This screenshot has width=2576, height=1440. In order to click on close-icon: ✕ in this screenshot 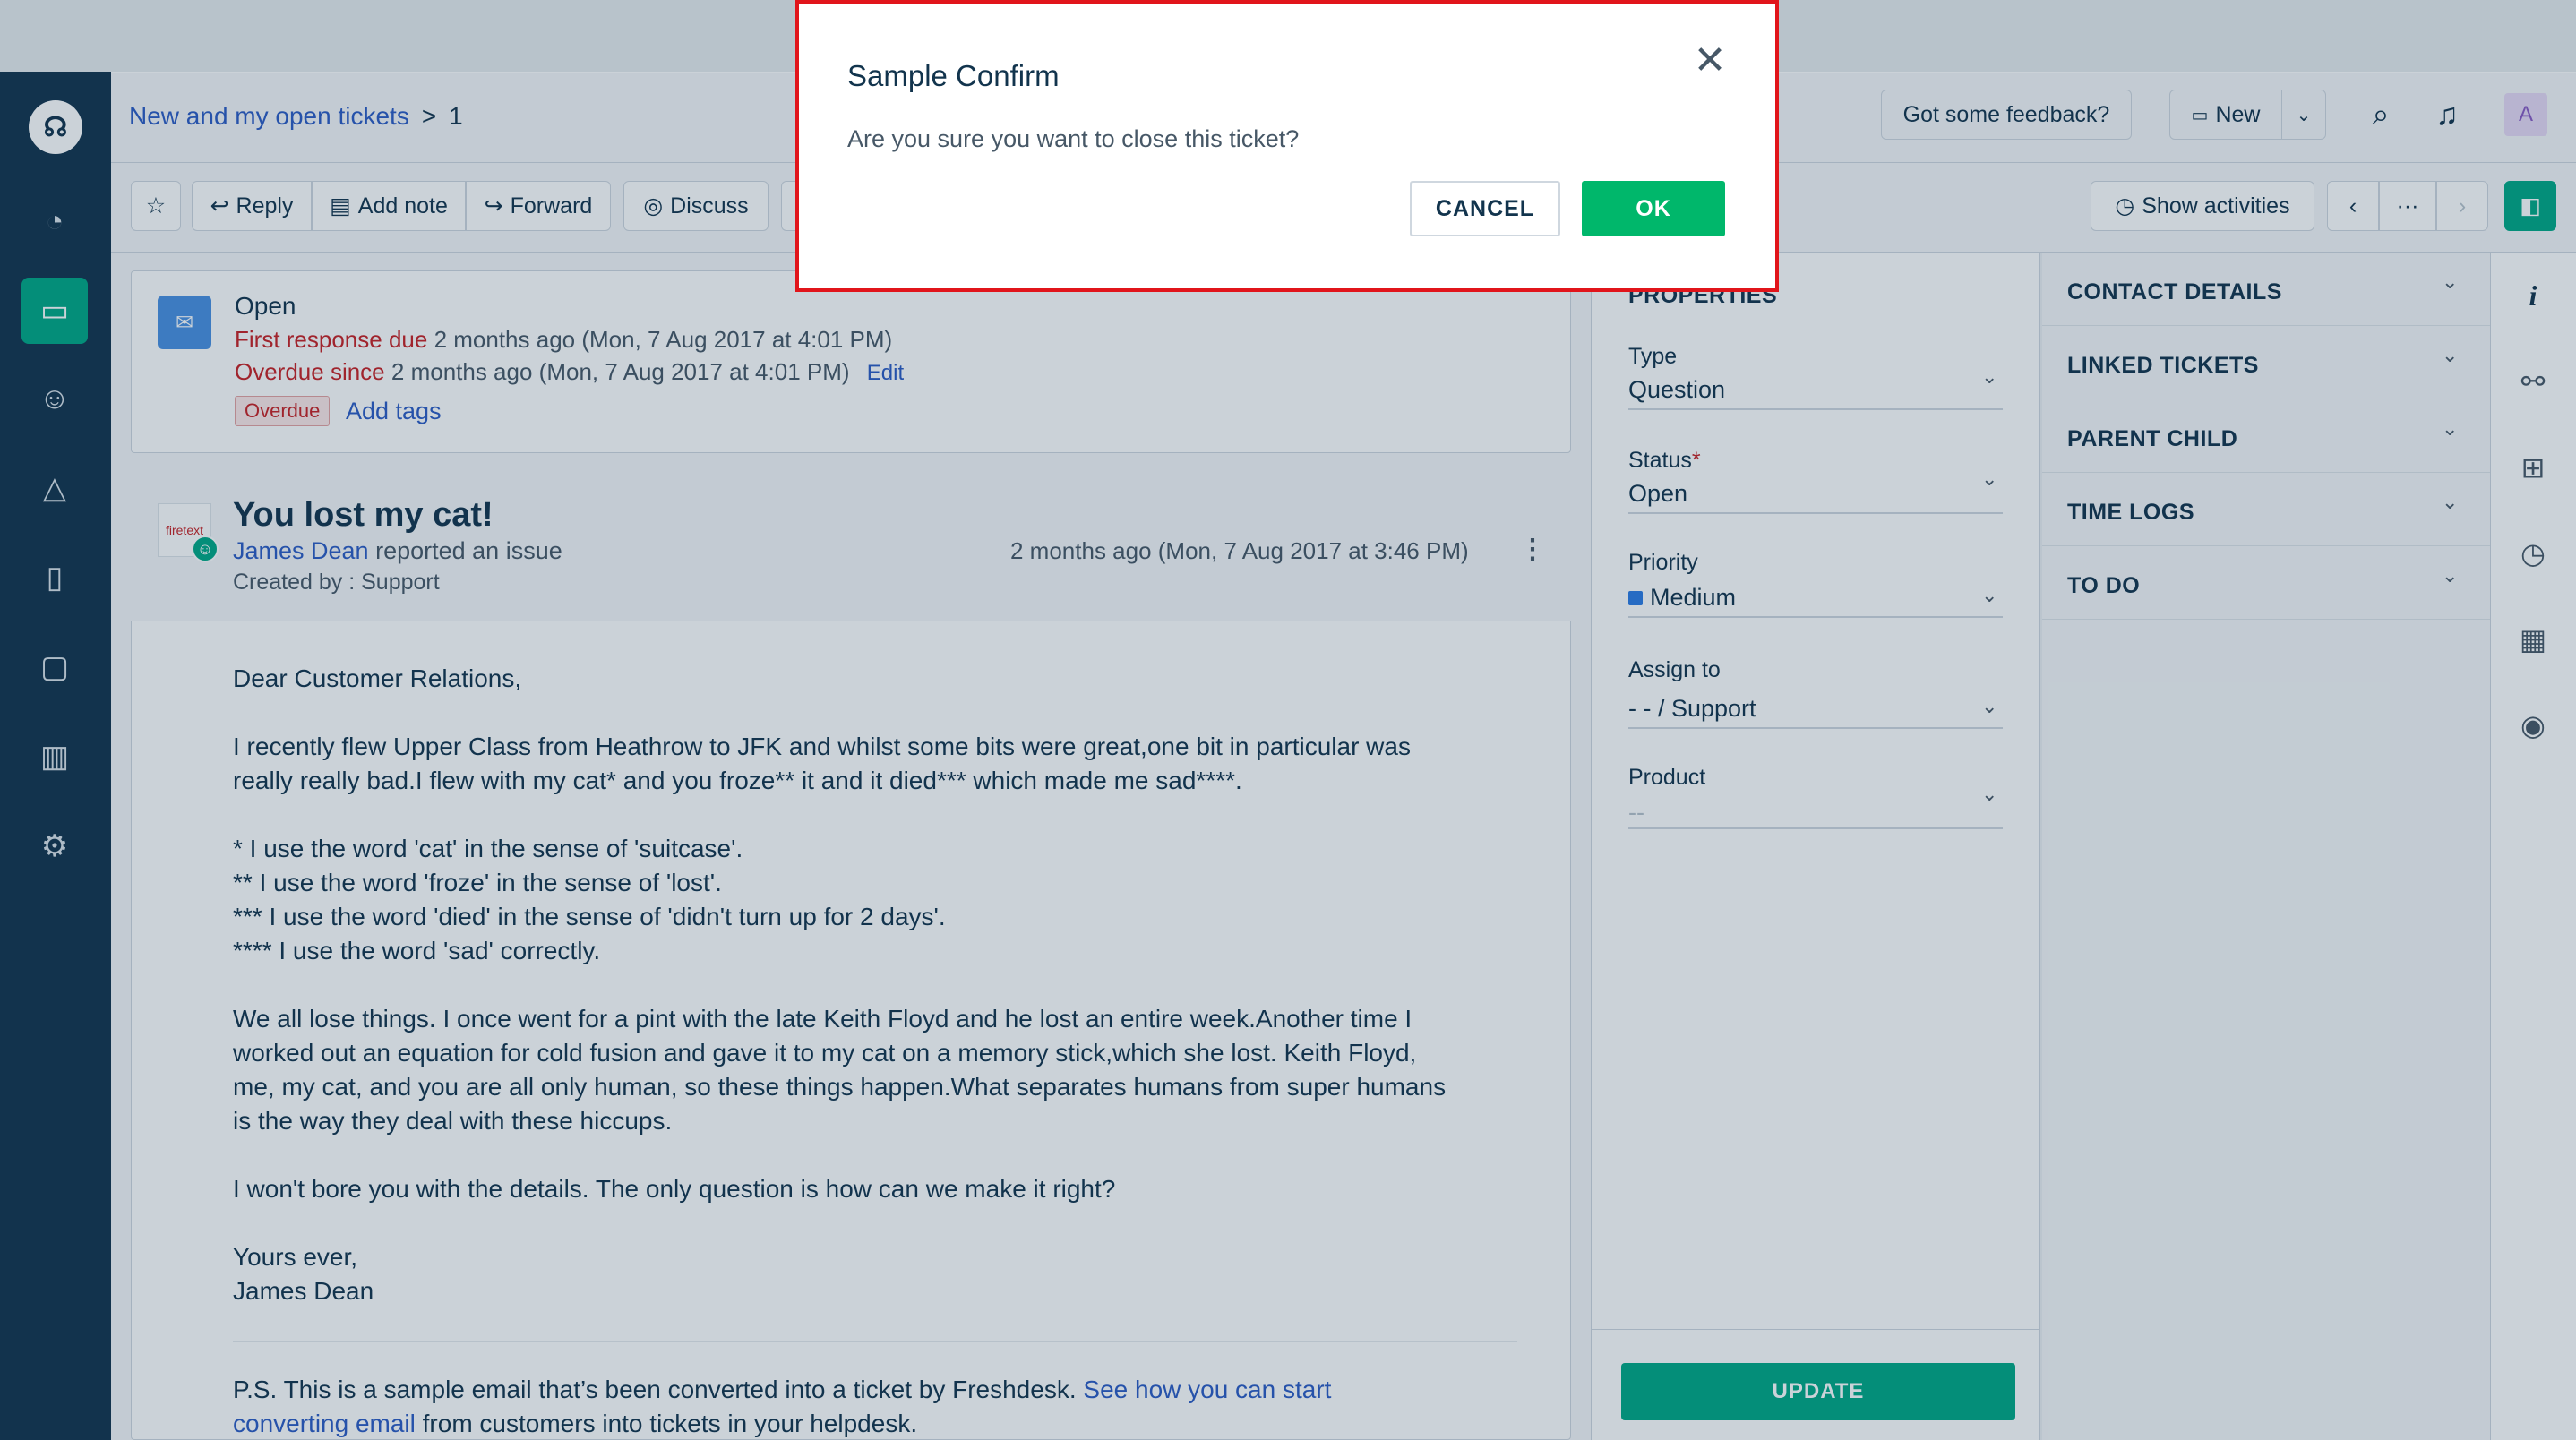, I will do `click(1709, 61)`.